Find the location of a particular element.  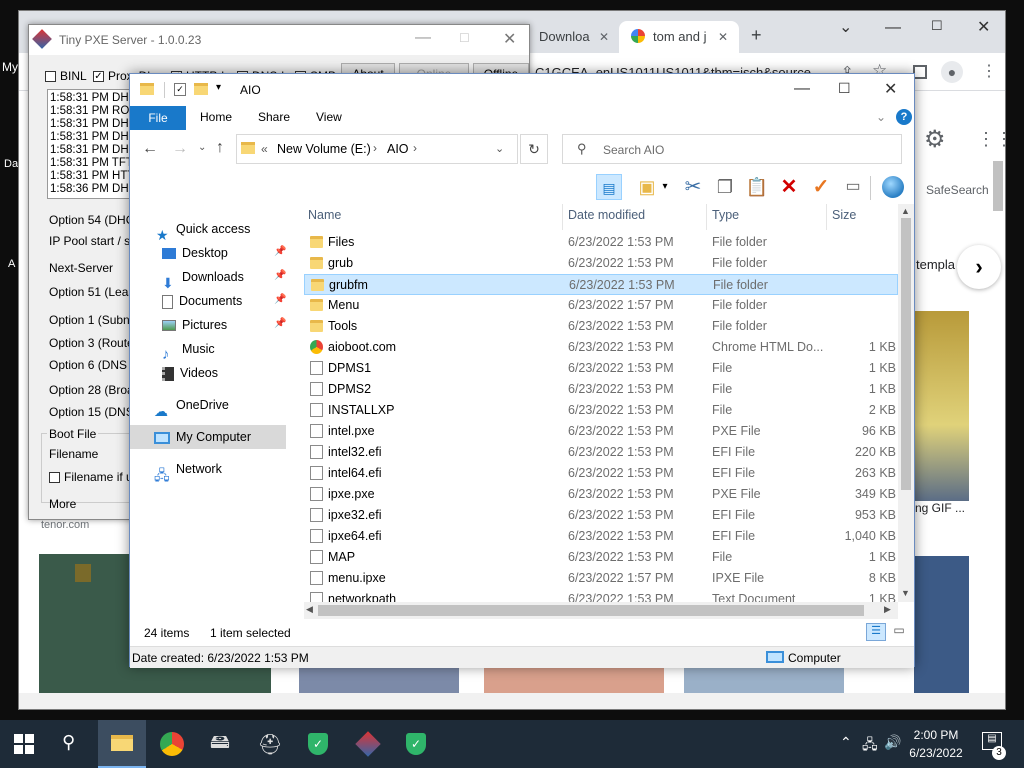

breadcrumb-drive: New Volume (E:) is located at coordinates (324, 149).